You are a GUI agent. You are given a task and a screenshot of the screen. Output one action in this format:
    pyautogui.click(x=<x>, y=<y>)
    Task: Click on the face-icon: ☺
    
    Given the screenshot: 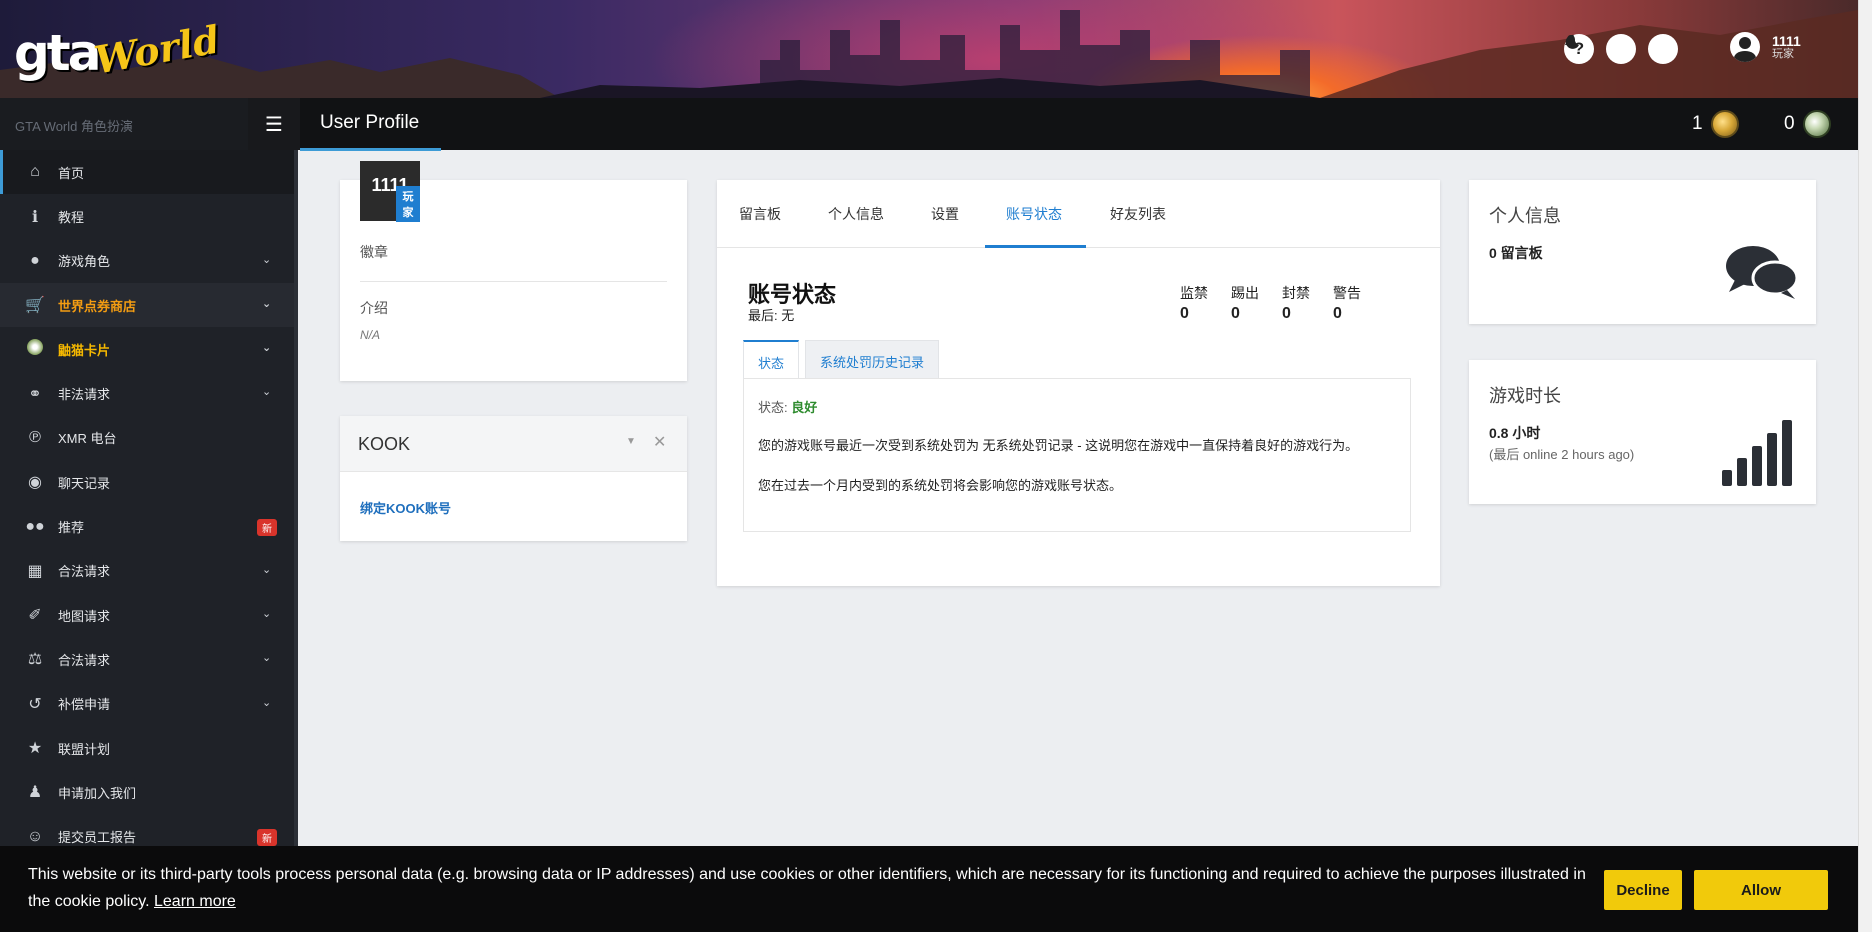 What is the action you would take?
    pyautogui.click(x=35, y=836)
    